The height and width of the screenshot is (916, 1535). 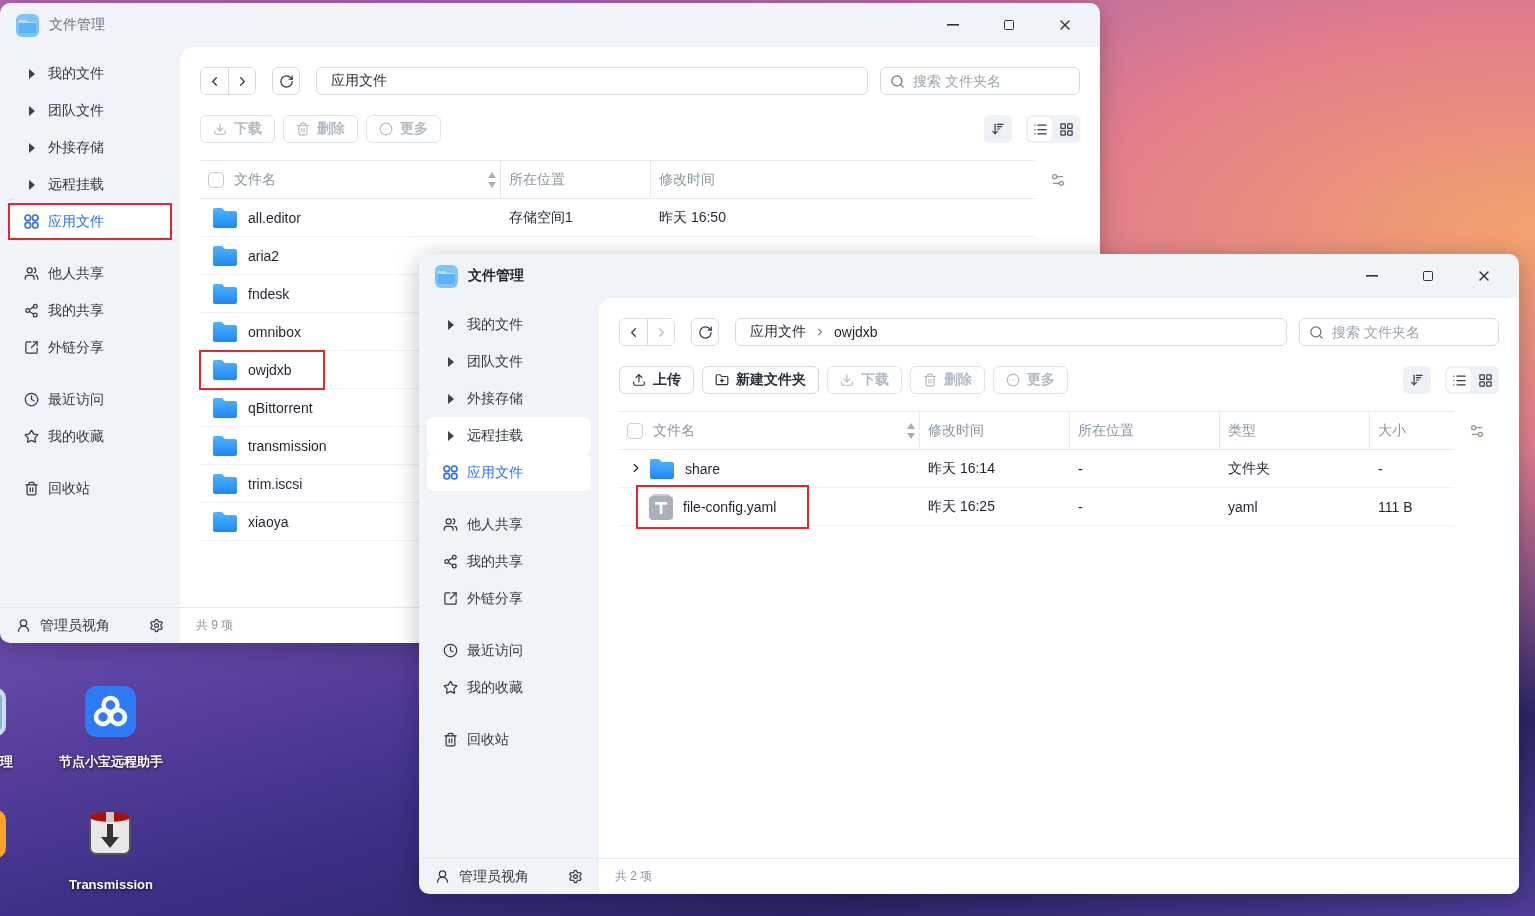 What do you see at coordinates (111, 762) in the screenshot?
I see `app-label: 节点小宝远程助手` at bounding box center [111, 762].